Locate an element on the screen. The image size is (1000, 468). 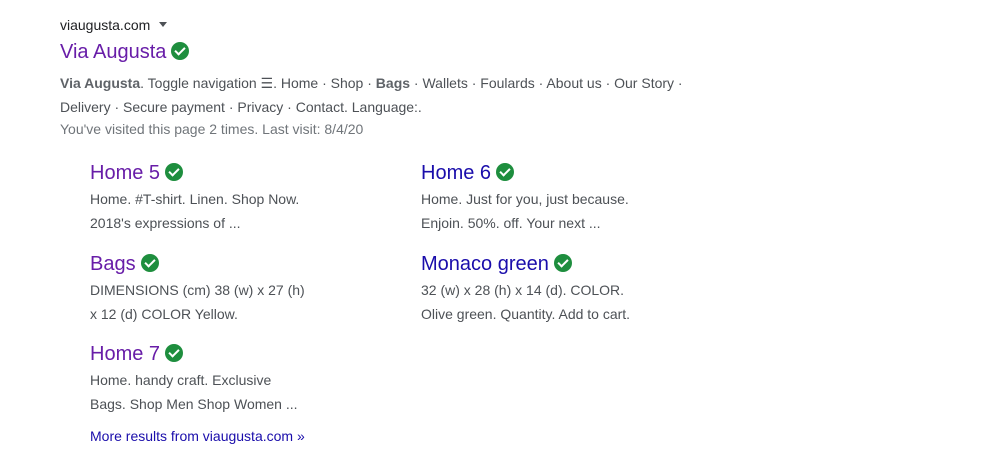
sitelink-title: Monaco green is located at coordinates (485, 264).